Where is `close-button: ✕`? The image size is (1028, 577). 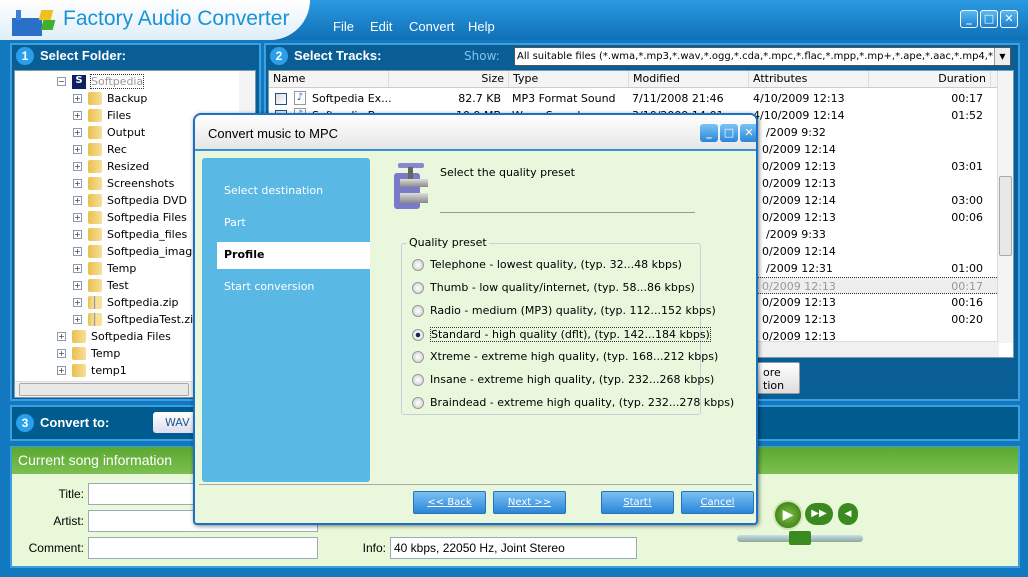
close-button: ✕ is located at coordinates (1009, 19).